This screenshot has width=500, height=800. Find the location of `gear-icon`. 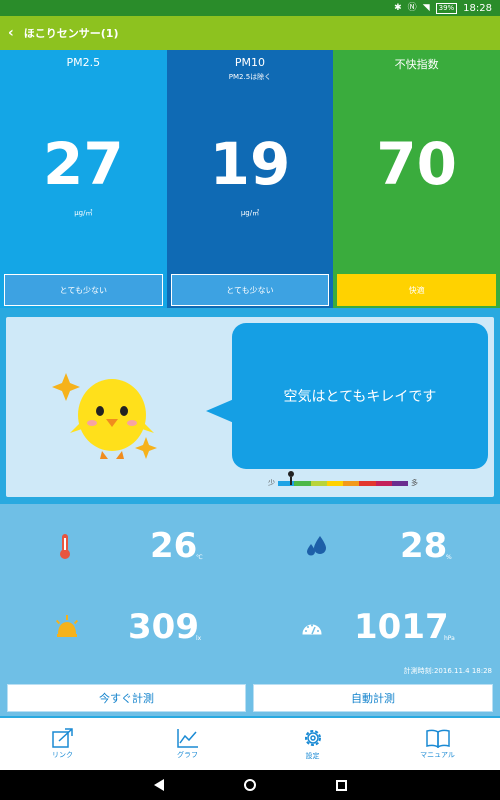

gear-icon is located at coordinates (312, 738).